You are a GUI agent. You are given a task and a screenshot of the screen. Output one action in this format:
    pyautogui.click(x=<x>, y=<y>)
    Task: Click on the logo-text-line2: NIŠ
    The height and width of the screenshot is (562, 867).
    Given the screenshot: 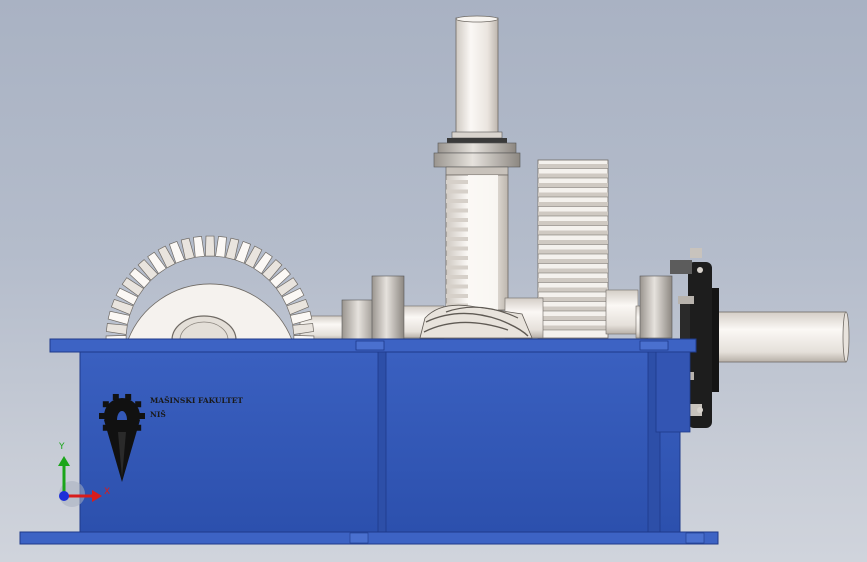 What is the action you would take?
    pyautogui.click(x=158, y=414)
    